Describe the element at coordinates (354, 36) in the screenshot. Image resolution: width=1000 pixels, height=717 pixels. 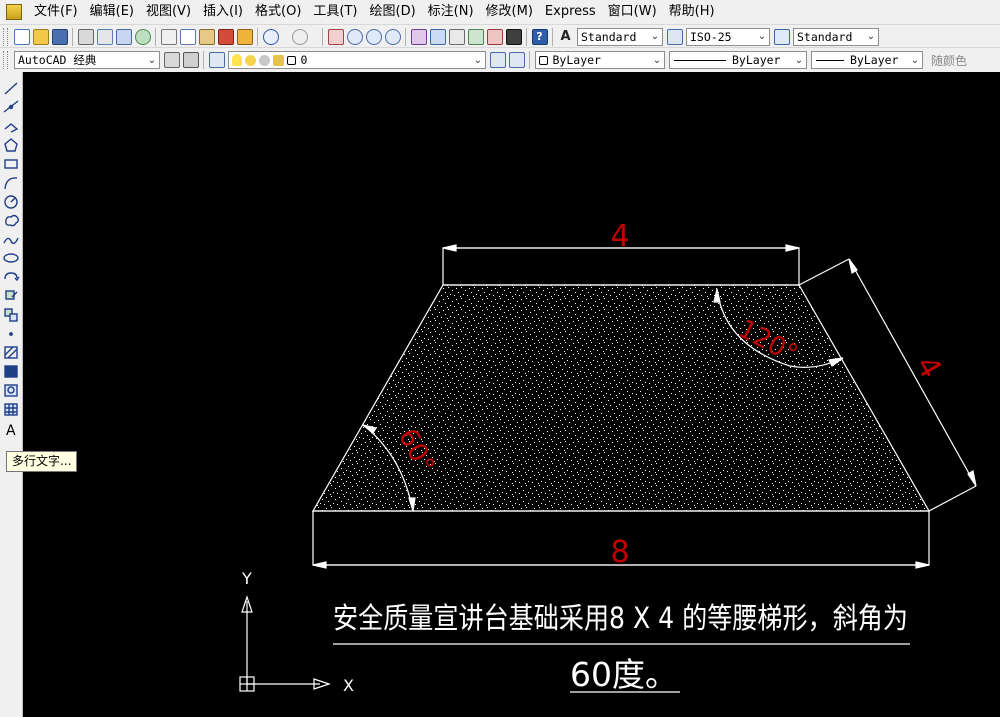
I see `zoom-realtime-icon` at that location.